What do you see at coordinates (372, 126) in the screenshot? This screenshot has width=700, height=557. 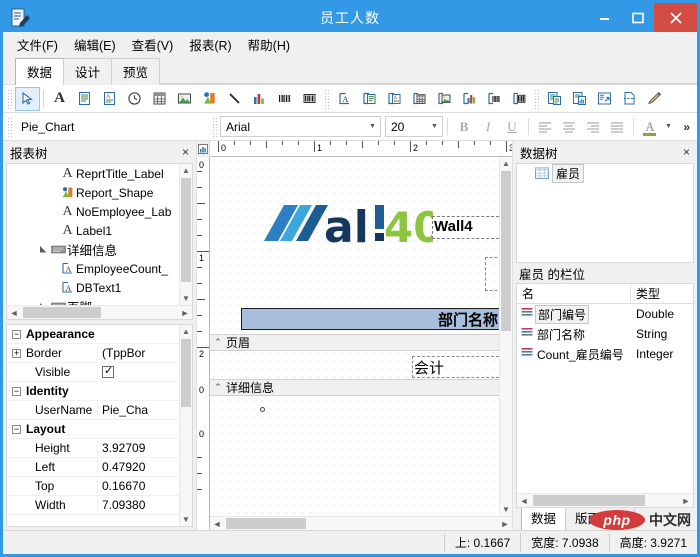 I see `chevron-down-icon: ▼` at bounding box center [372, 126].